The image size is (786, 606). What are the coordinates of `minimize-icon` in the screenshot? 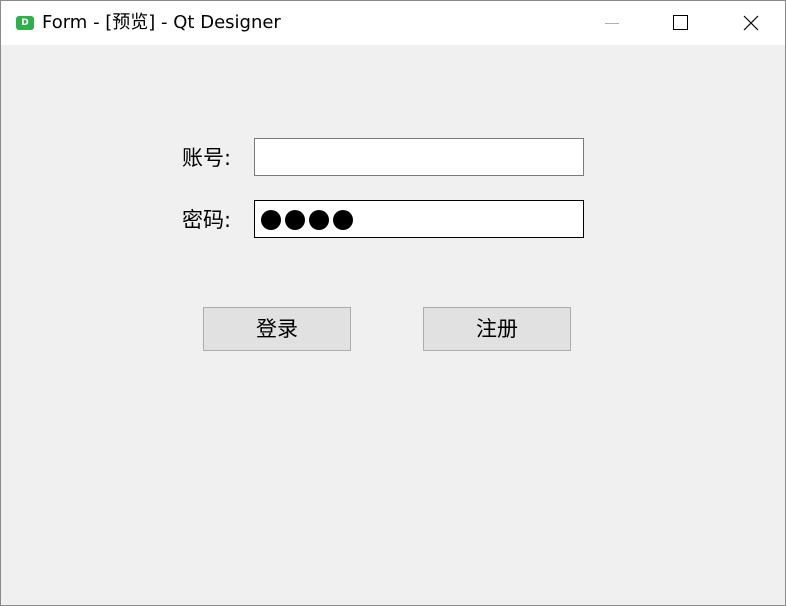 It's located at (612, 23).